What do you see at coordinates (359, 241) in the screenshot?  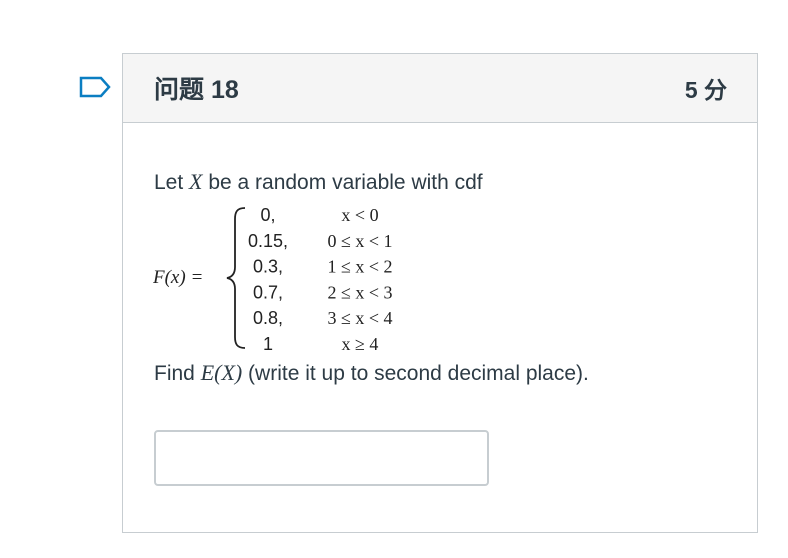 I see `cdf-condition-1: 0 ≤ x < 1` at bounding box center [359, 241].